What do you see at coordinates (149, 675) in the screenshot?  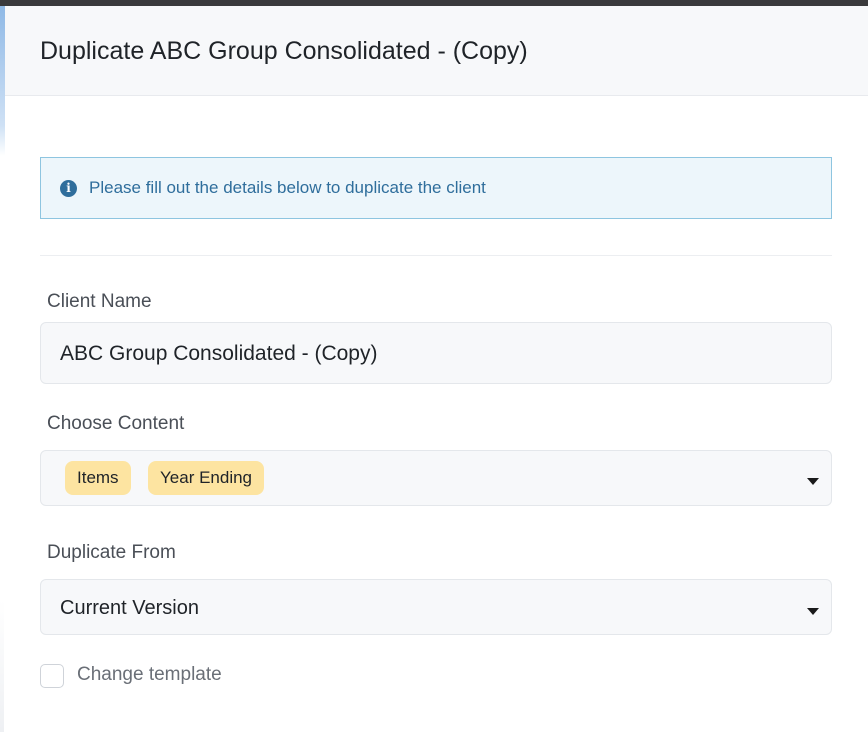 I see `change-template-label: Change template` at bounding box center [149, 675].